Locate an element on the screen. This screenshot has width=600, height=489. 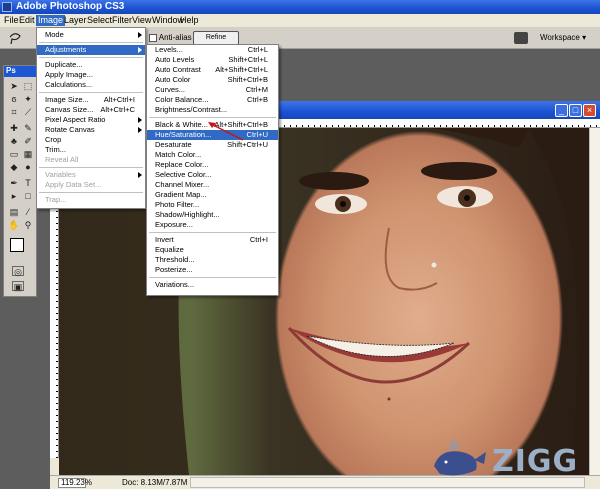
anti-alias-checkbox is located at coordinates (153, 37).